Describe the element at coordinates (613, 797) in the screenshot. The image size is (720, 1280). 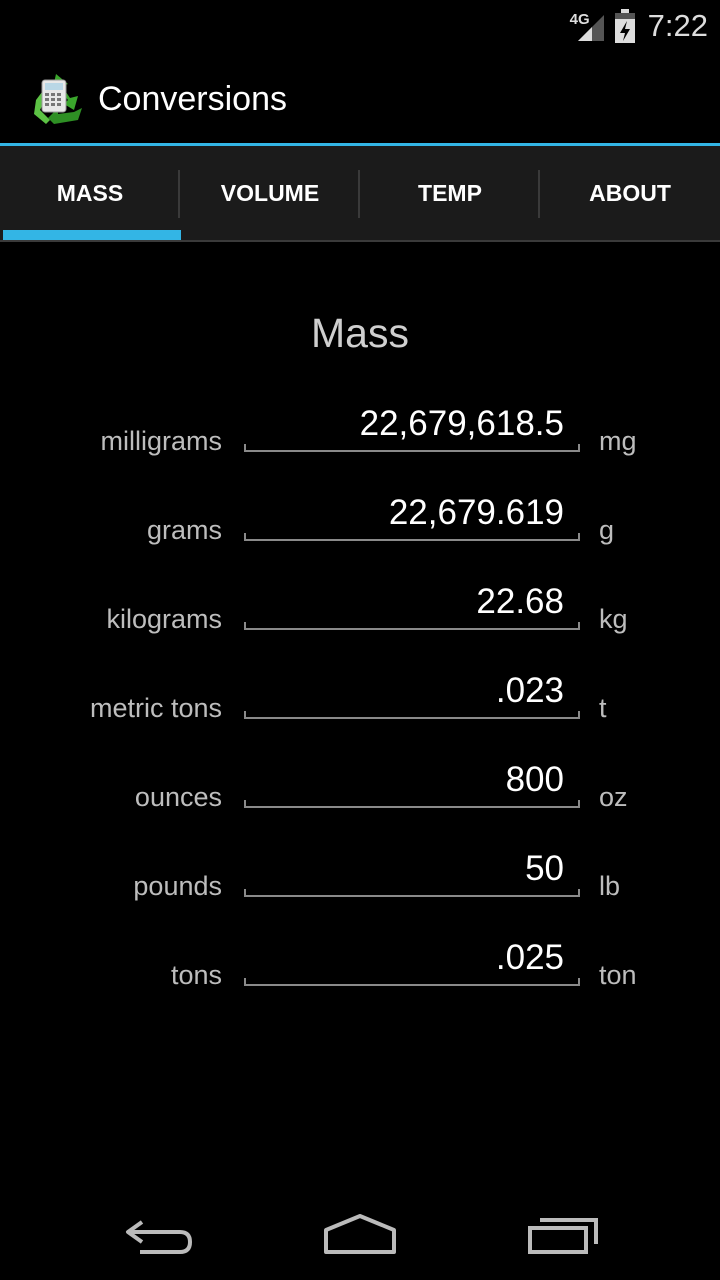
I see `unit-symbol: oz` at that location.